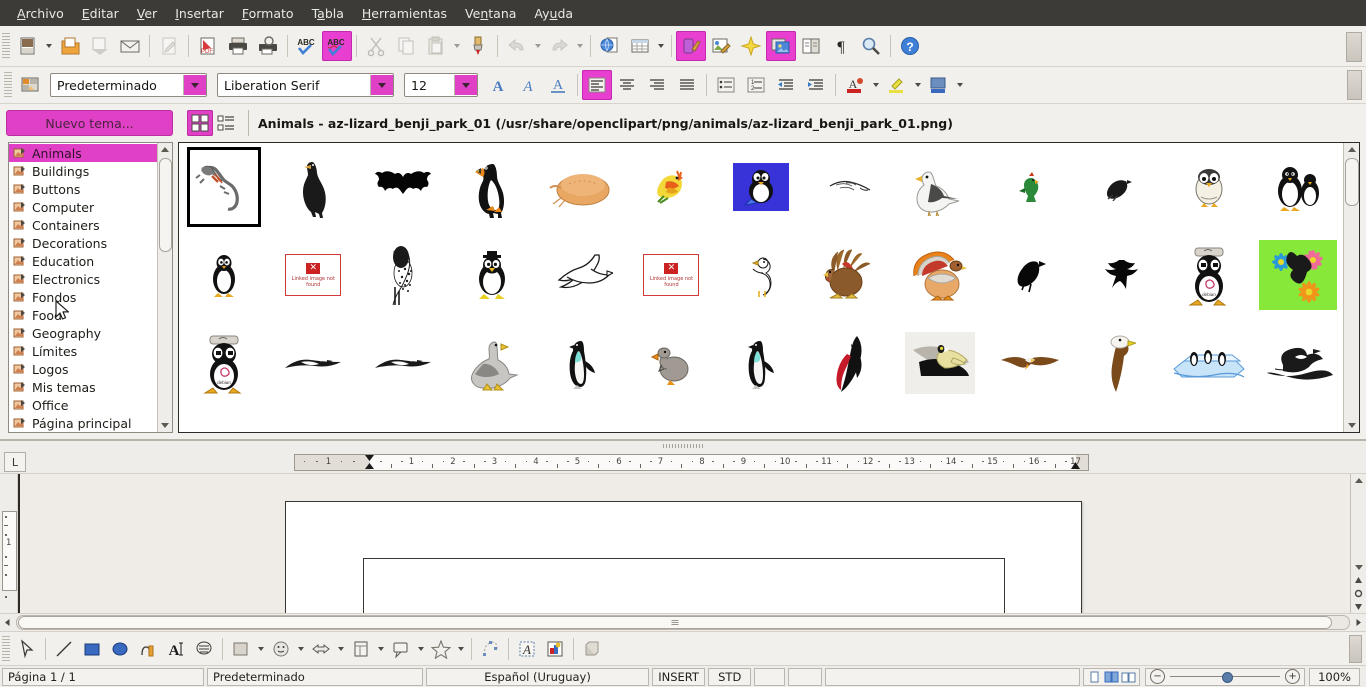  What do you see at coordinates (939, 85) in the screenshot?
I see `background-color-button` at bounding box center [939, 85].